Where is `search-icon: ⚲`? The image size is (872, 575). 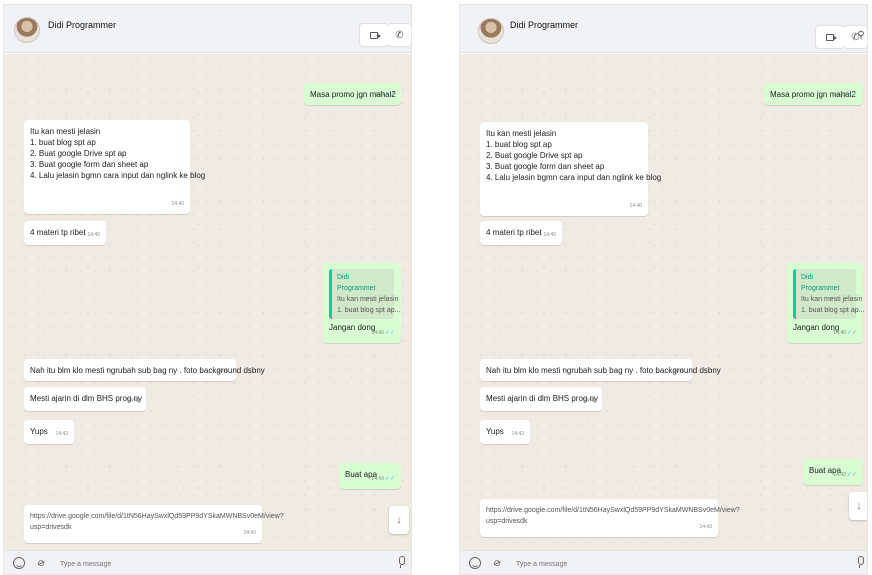
search-icon: ⚲ is located at coordinates (861, 35).